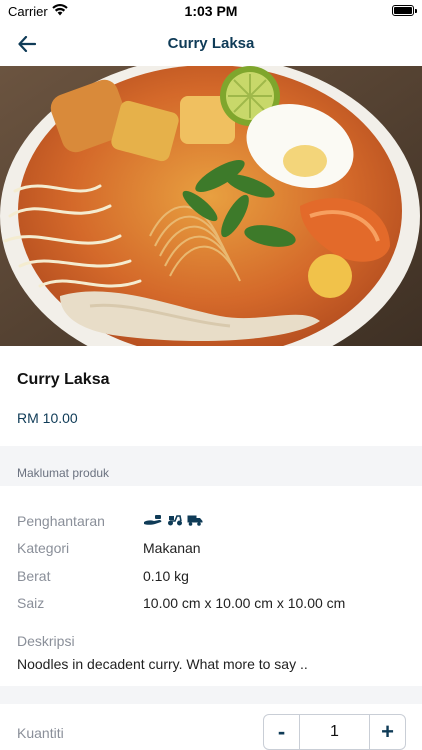 The image size is (422, 750). Describe the element at coordinates (195, 520) in the screenshot. I see `truck-icon` at that location.